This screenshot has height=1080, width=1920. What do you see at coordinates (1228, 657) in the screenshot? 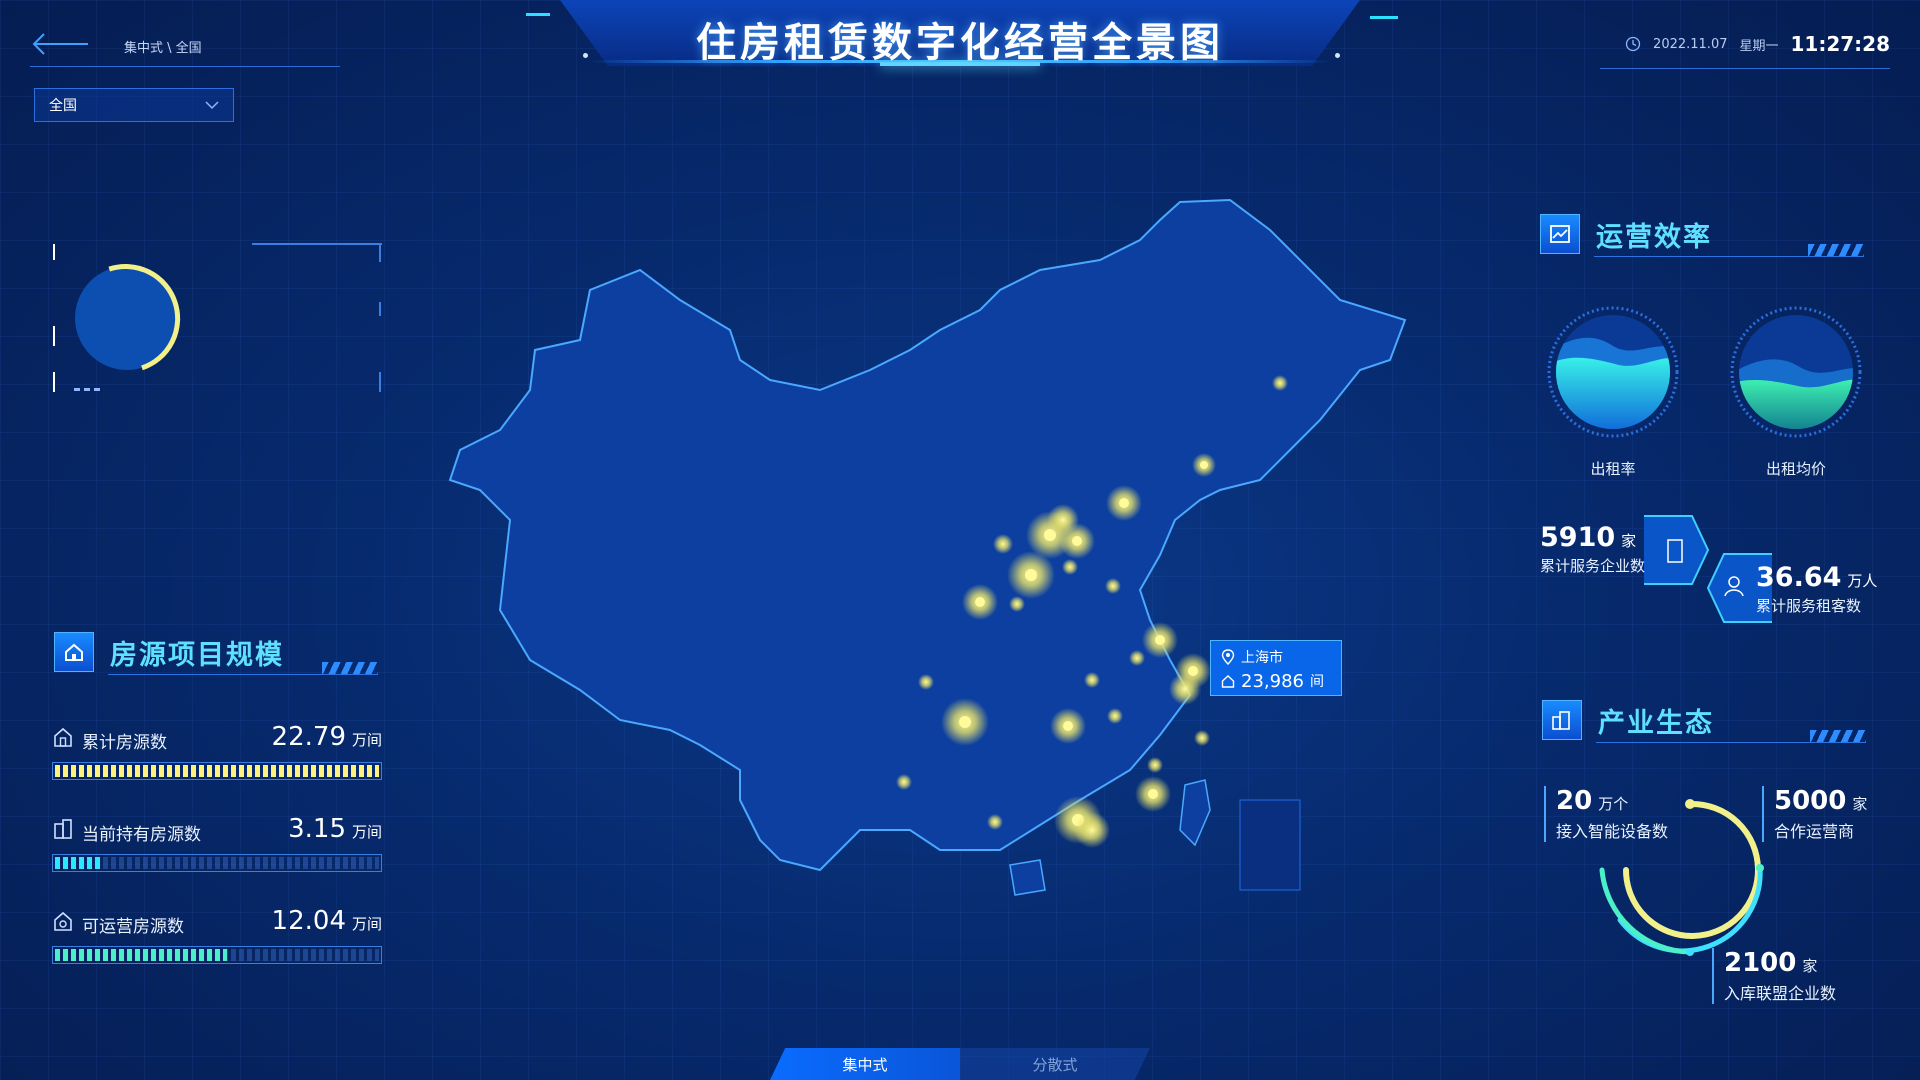
I see `location-pin-icon` at bounding box center [1228, 657].